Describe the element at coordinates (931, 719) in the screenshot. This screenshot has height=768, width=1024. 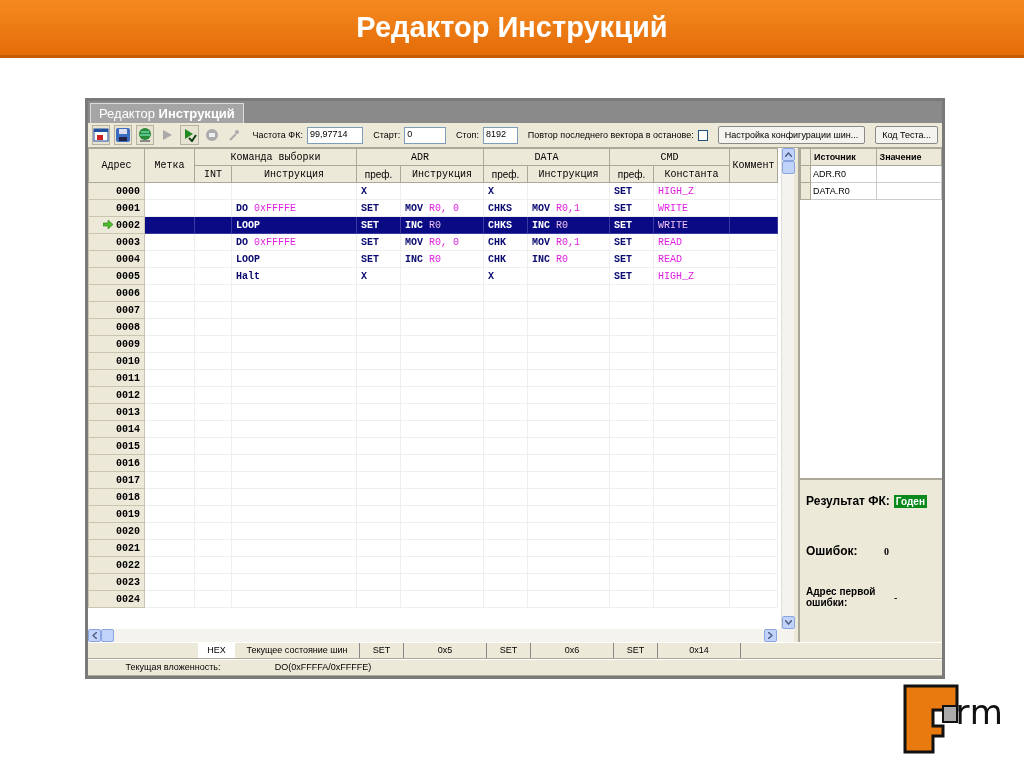
I see `logo-icon` at that location.